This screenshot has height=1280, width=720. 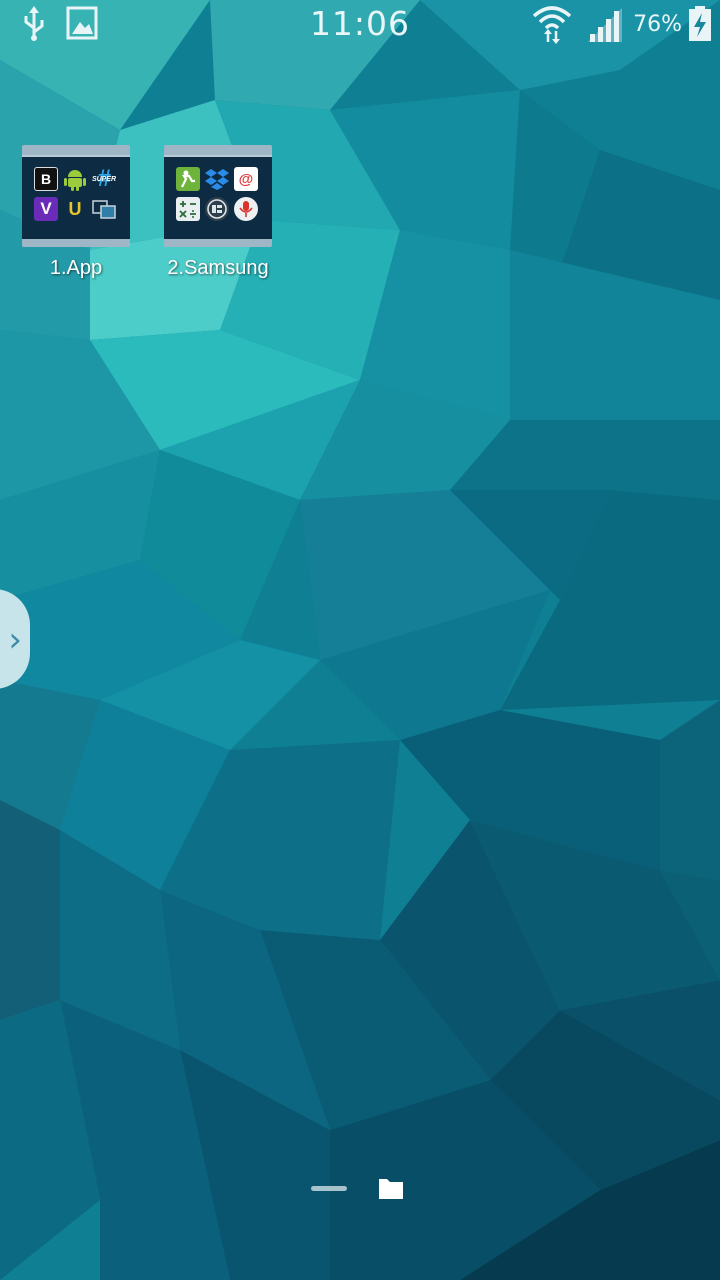 I want to click on calculator-icon, so click(x=188, y=209).